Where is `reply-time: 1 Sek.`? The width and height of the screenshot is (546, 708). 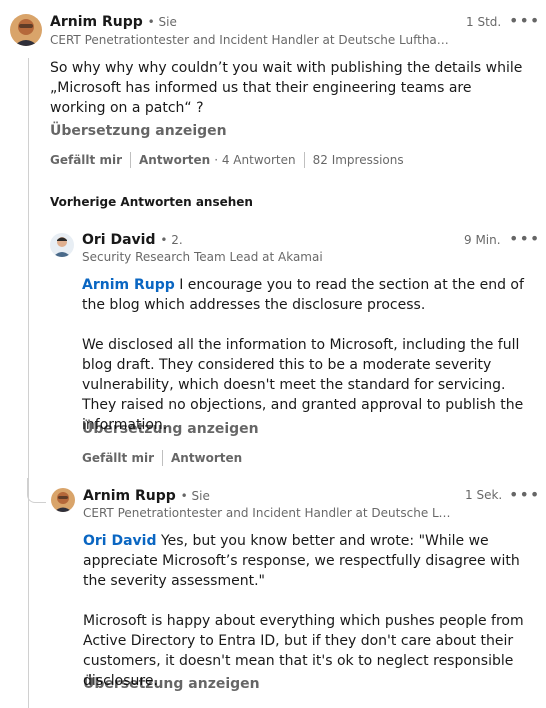
reply-time: 1 Sek. is located at coordinates (484, 495).